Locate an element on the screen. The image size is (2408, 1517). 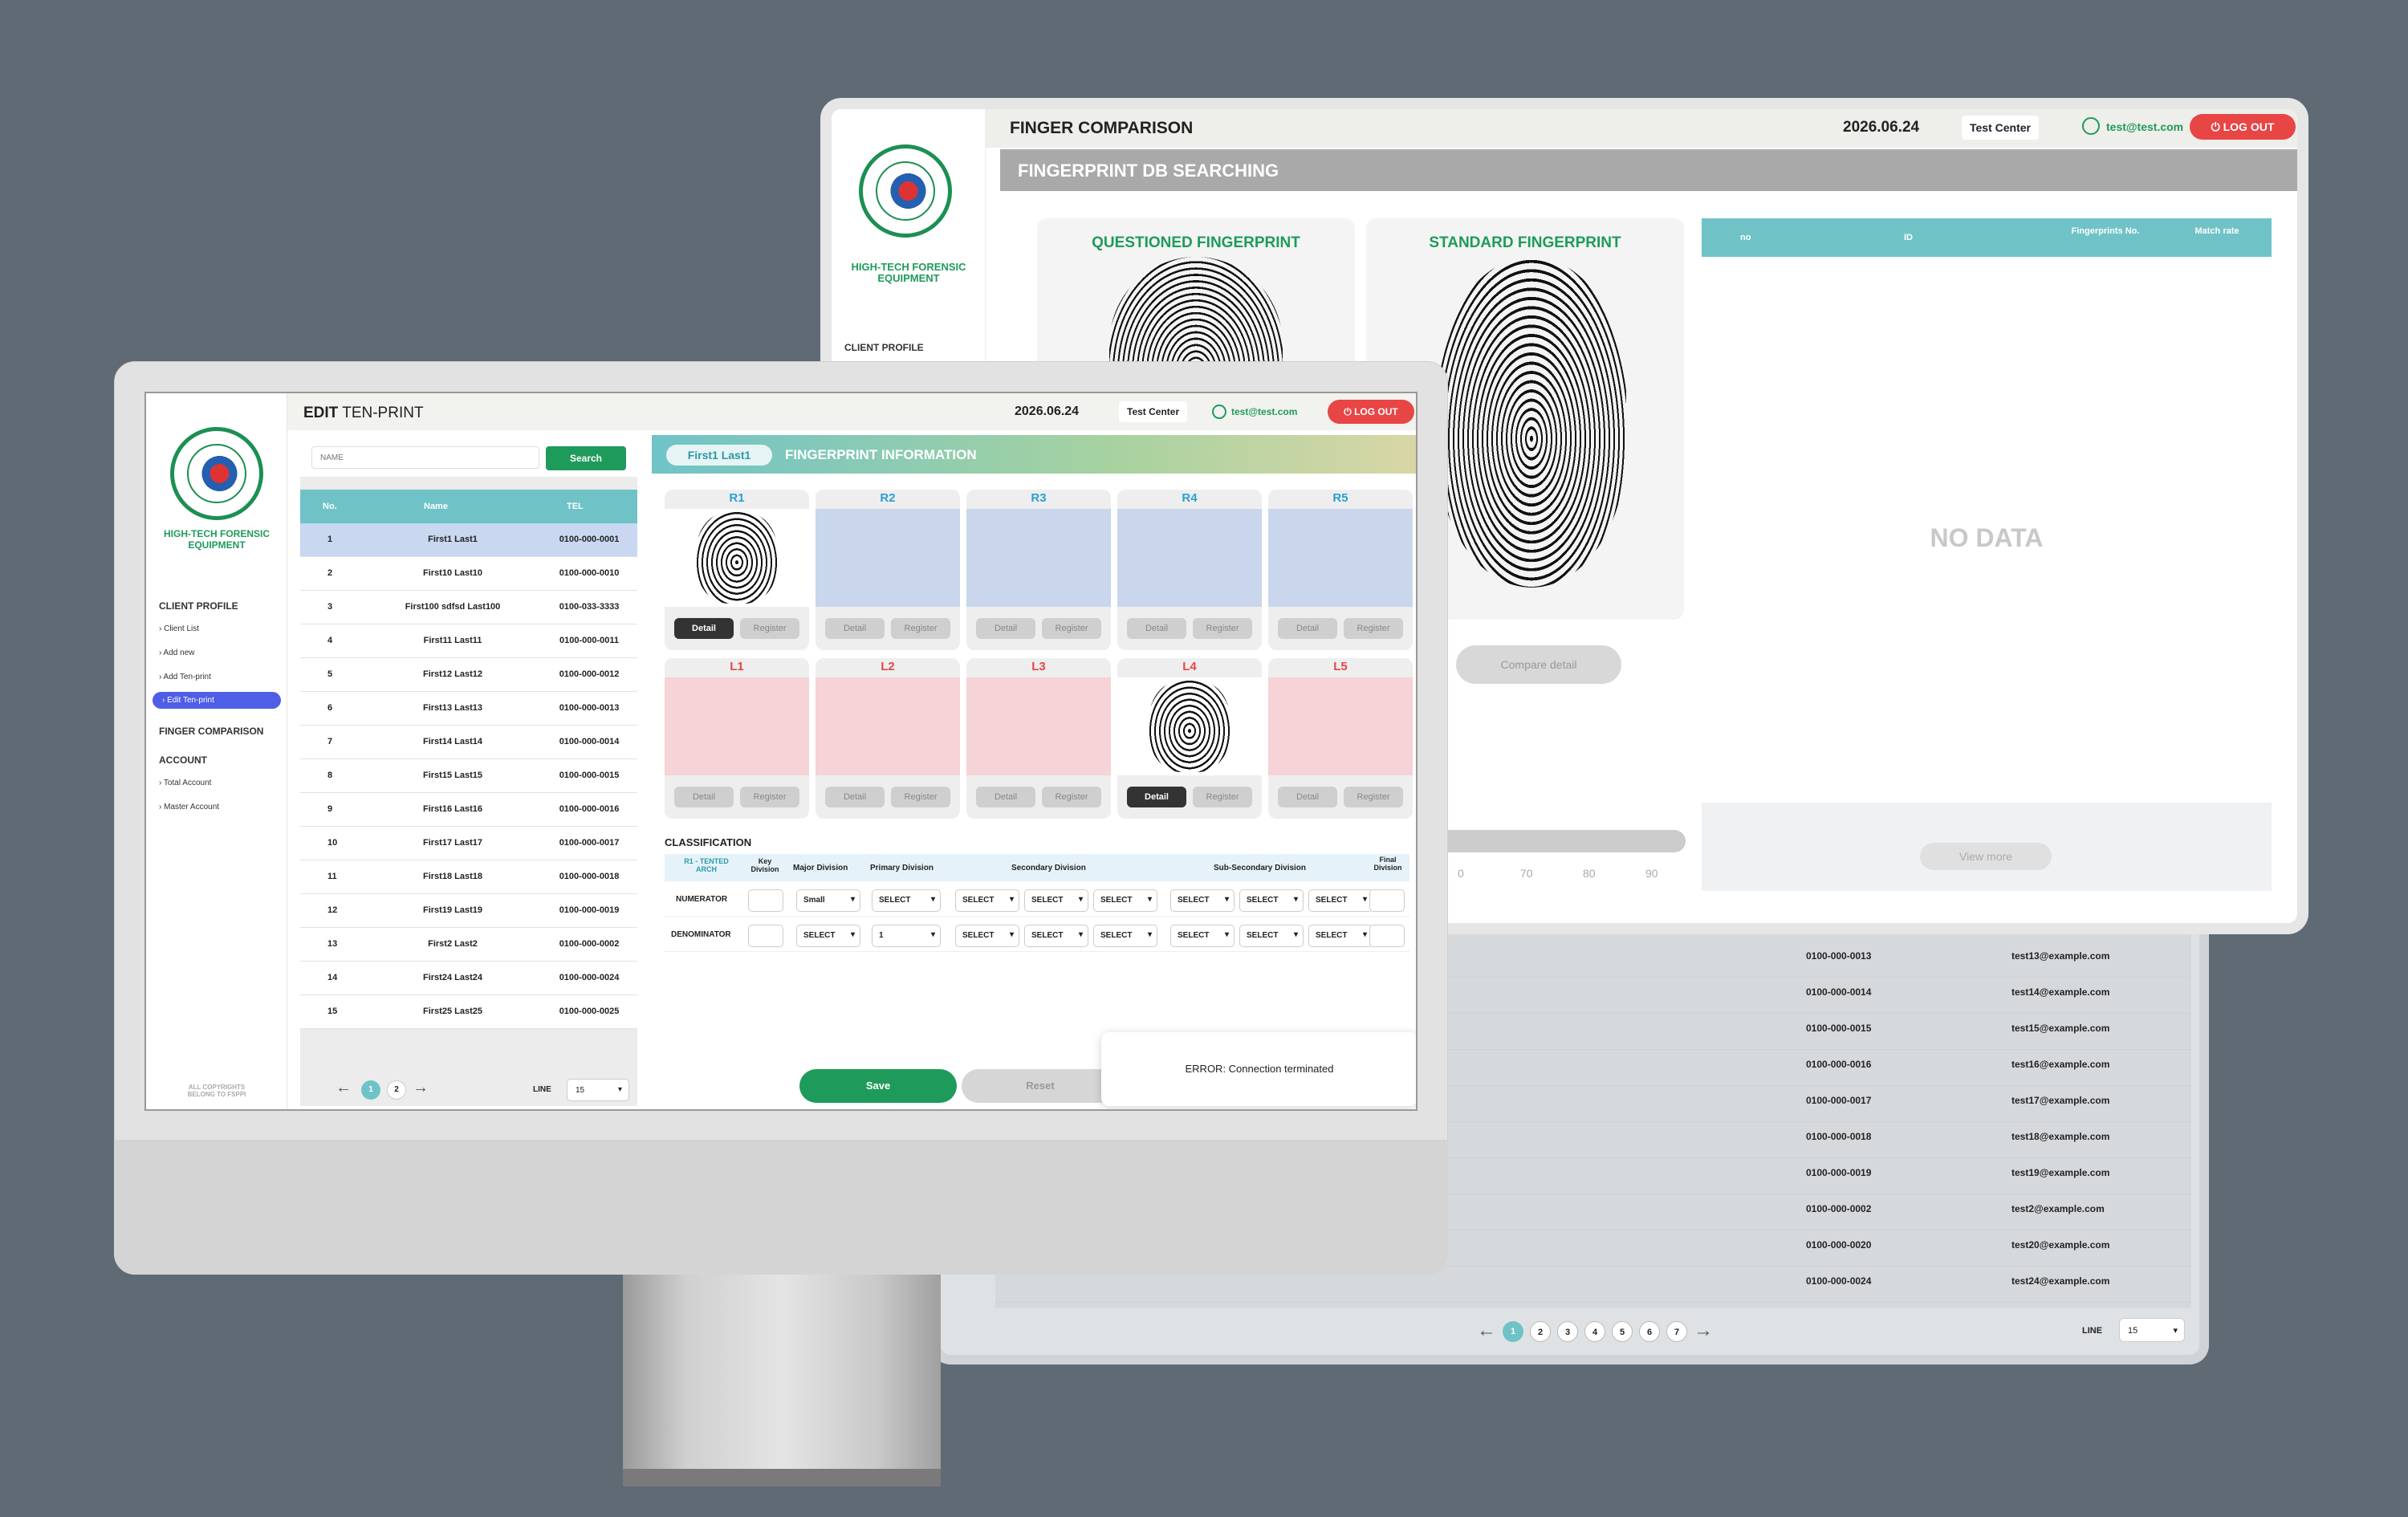
numerator-final-input is located at coordinates (1387, 901).